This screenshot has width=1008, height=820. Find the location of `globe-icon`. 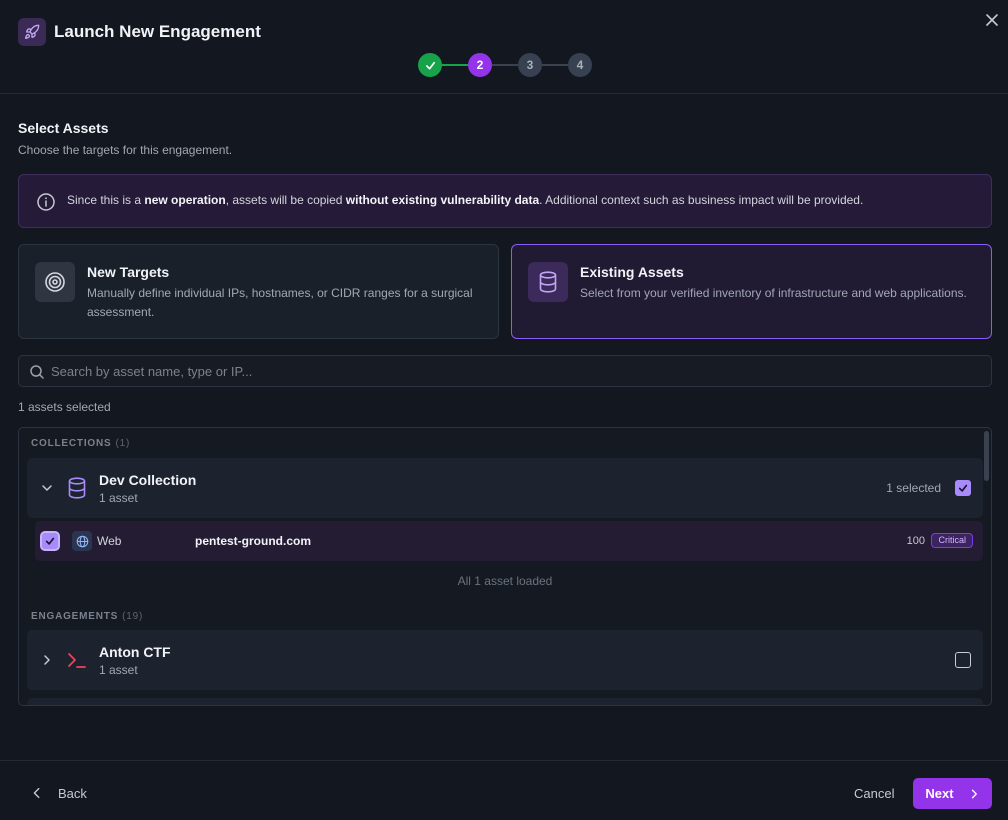

globe-icon is located at coordinates (82, 541).